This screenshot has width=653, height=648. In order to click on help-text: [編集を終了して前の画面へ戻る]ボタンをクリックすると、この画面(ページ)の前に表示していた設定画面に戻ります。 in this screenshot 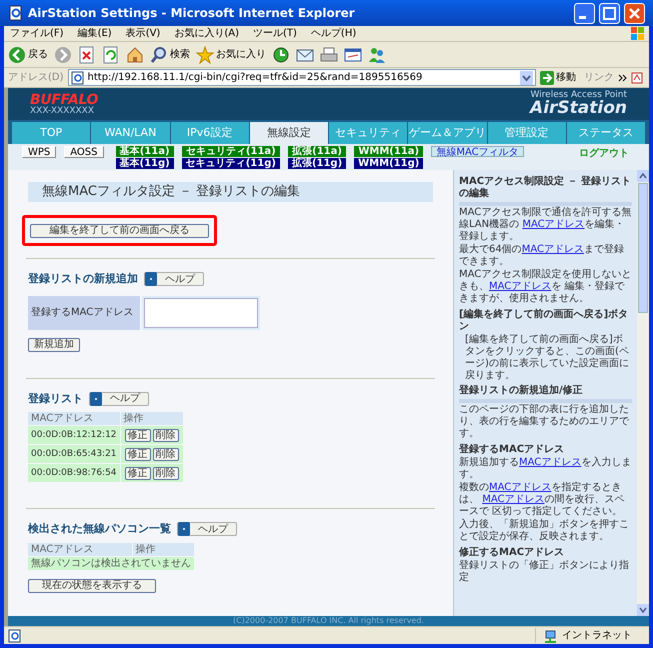, I will do `click(547, 358)`.